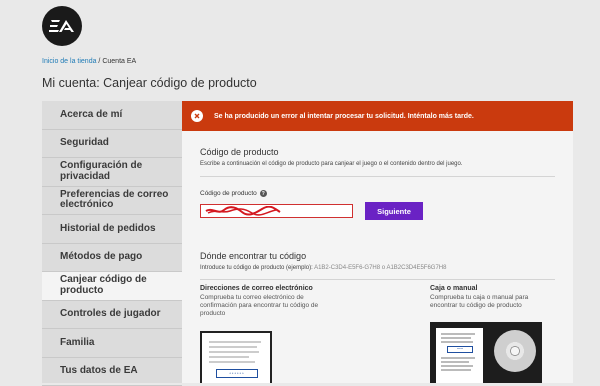 The image size is (600, 386). What do you see at coordinates (121, 285) in the screenshot?
I see `sidebar-item-label: Canjear código de producto` at bounding box center [121, 285].